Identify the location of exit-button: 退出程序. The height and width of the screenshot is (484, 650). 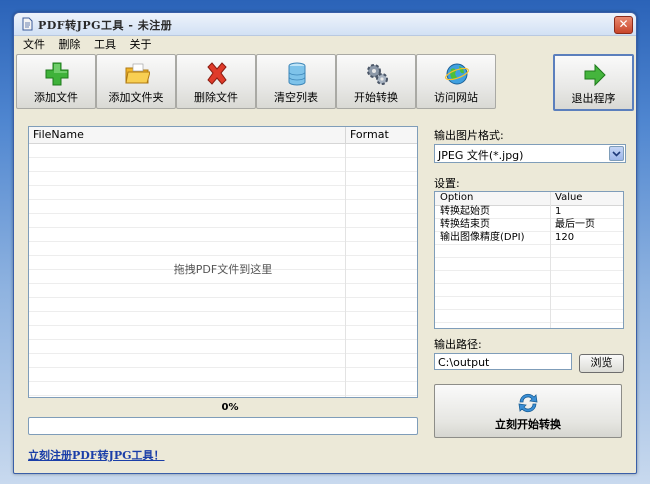
(593, 82).